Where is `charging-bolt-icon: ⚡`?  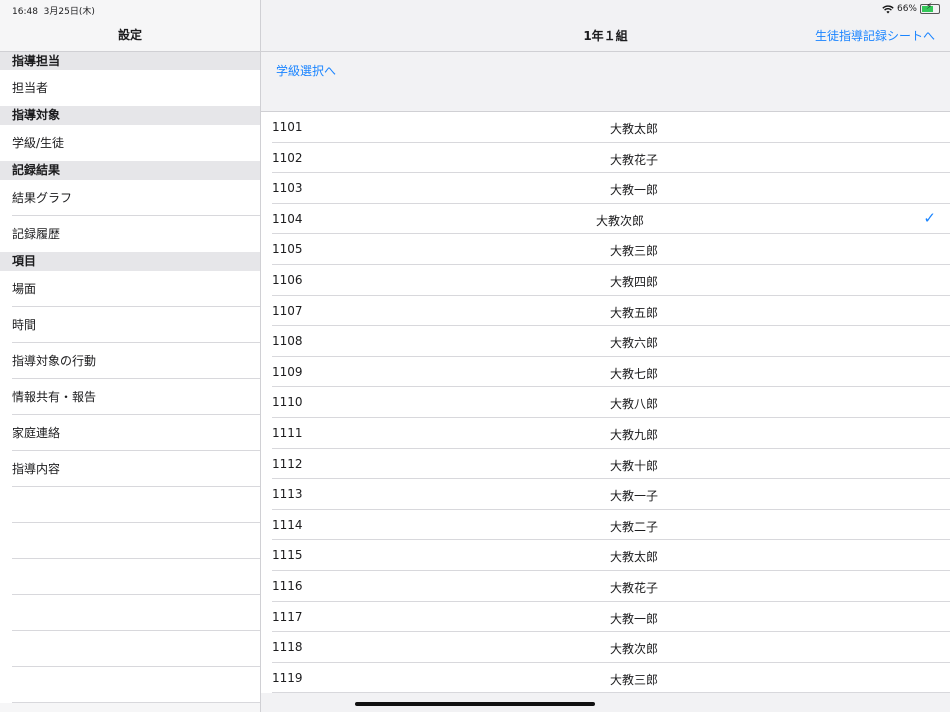
charging-bolt-icon: ⚡ is located at coordinates (929, 7).